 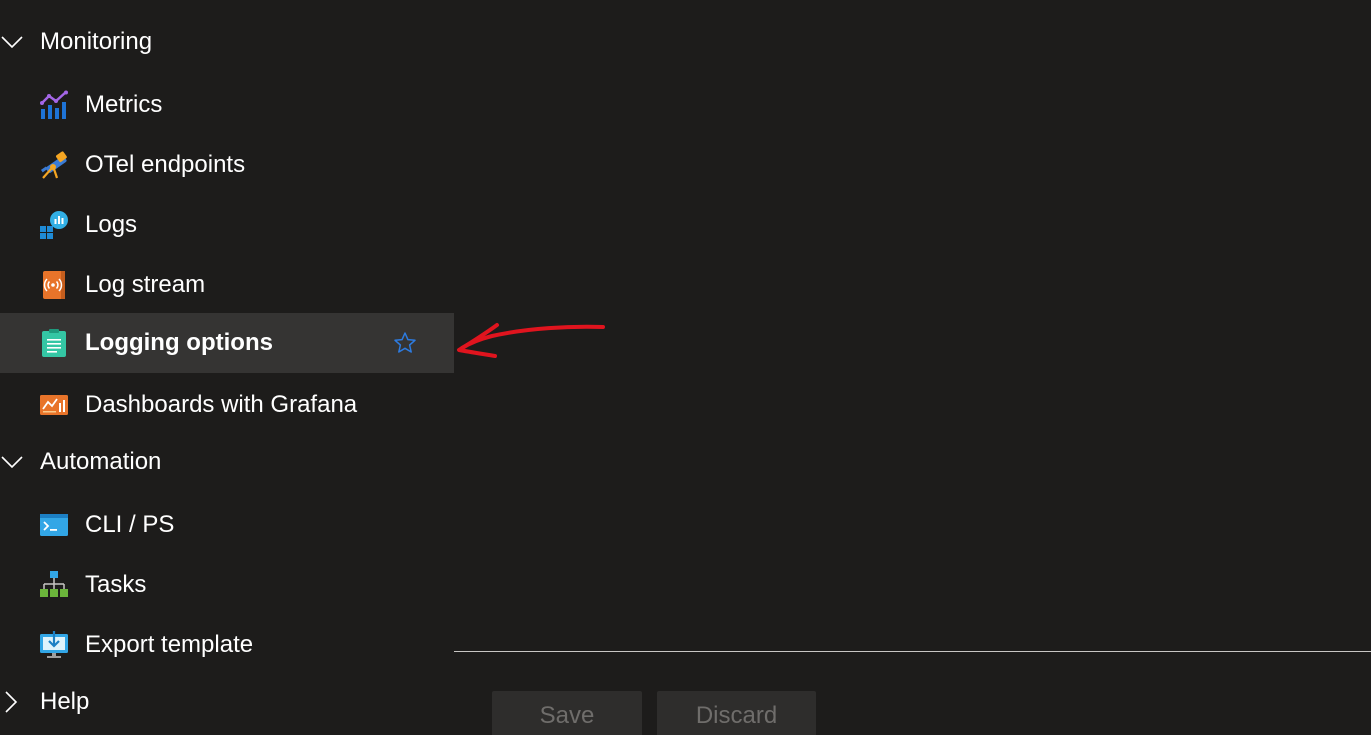 What do you see at coordinates (165, 164) in the screenshot?
I see `sidebar-item-label: OTel endpoints` at bounding box center [165, 164].